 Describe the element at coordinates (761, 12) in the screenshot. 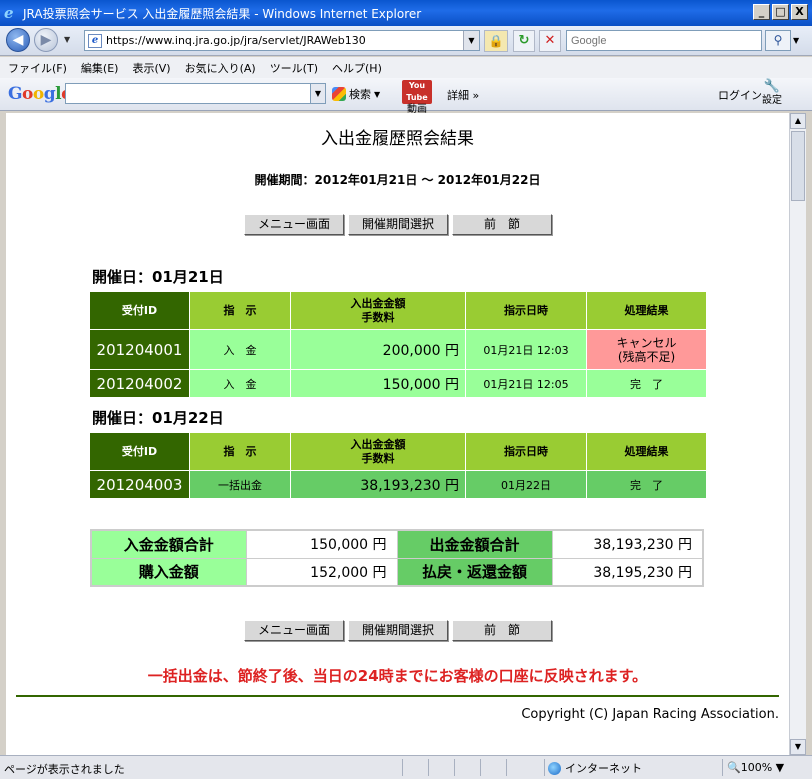

I see `minimize-button: _` at that location.